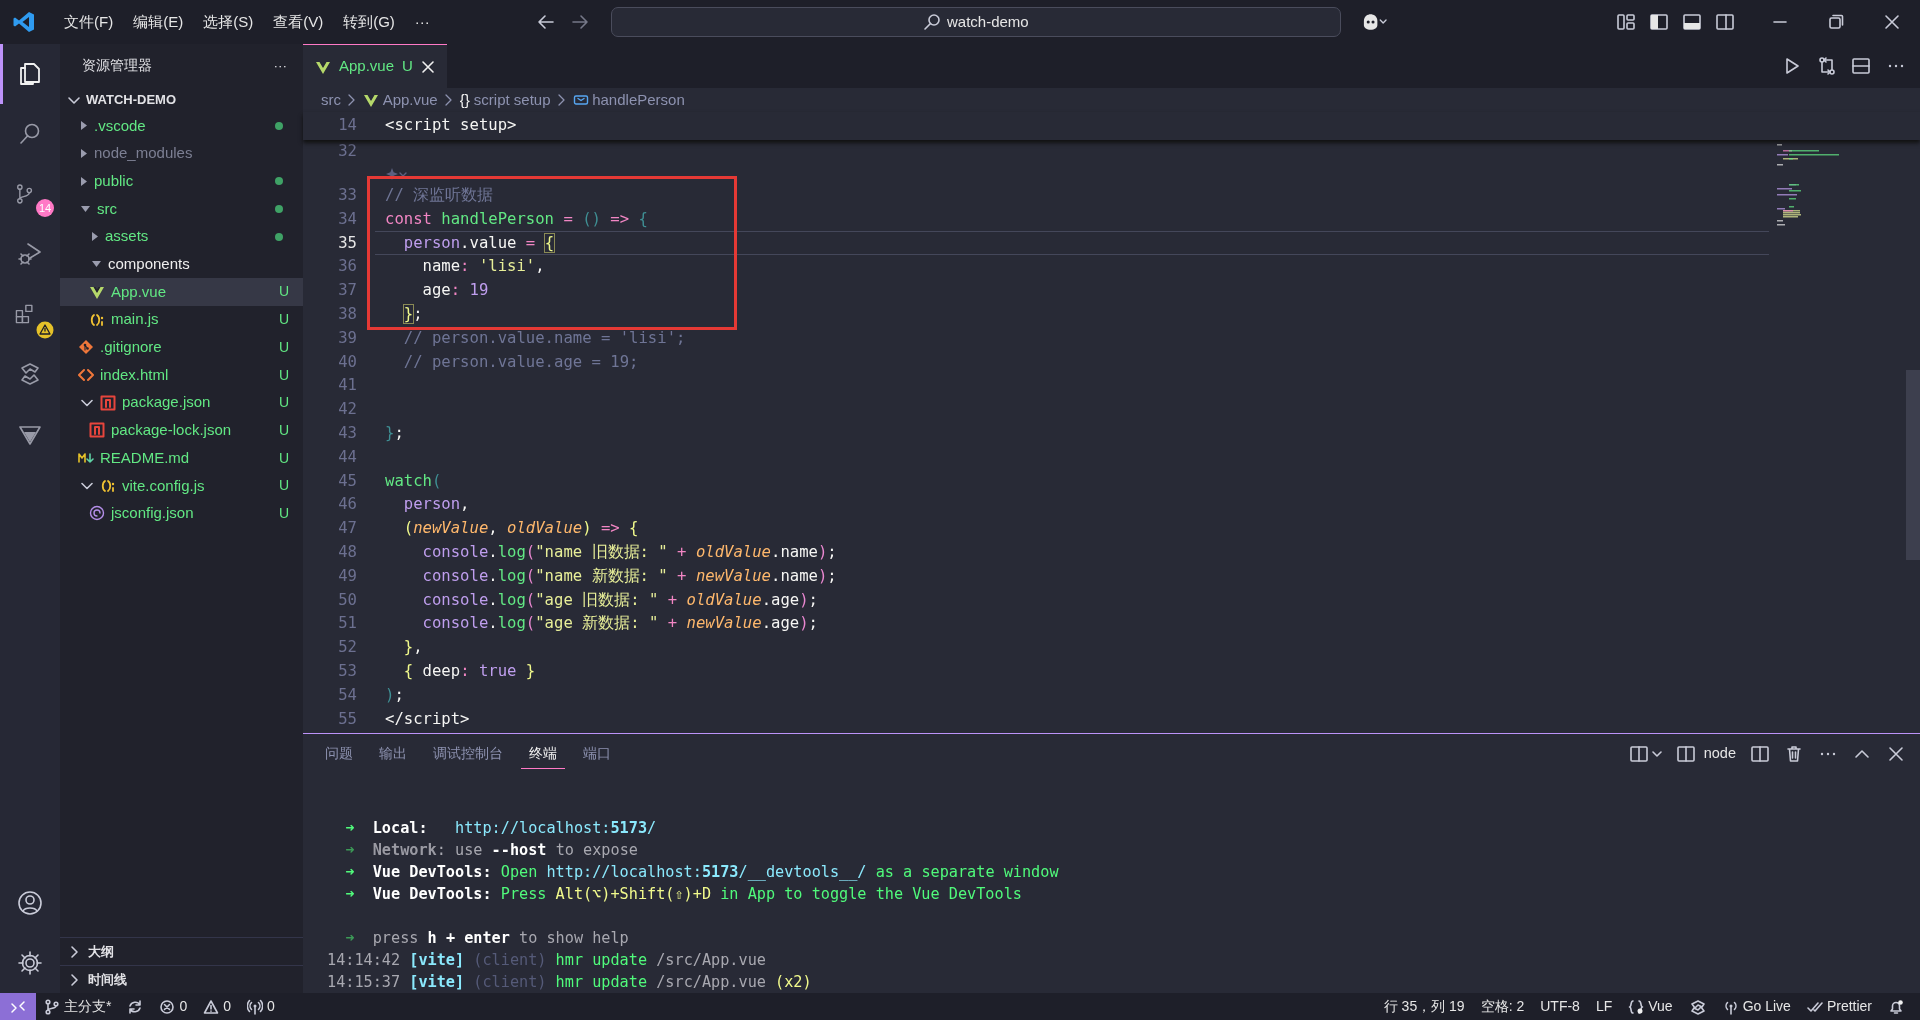  I want to click on sidebar-toggle-icon, so click(1659, 22).